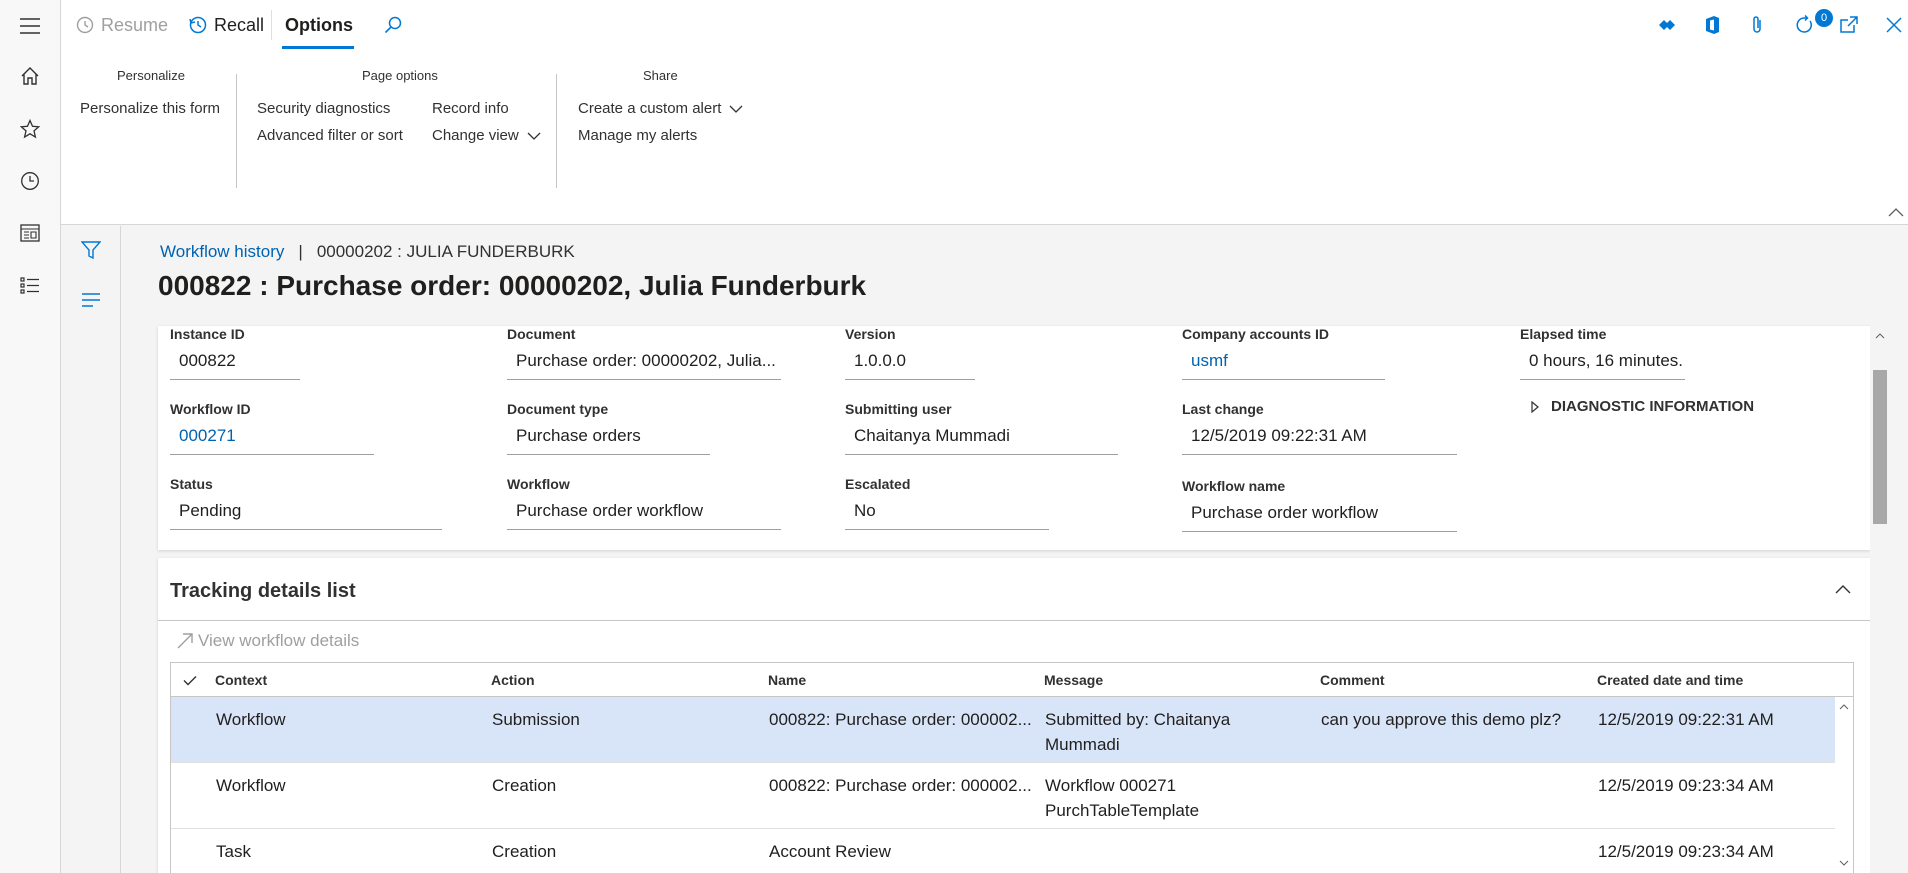 This screenshot has height=873, width=1908. I want to click on tab-options: Options, so click(319, 25).